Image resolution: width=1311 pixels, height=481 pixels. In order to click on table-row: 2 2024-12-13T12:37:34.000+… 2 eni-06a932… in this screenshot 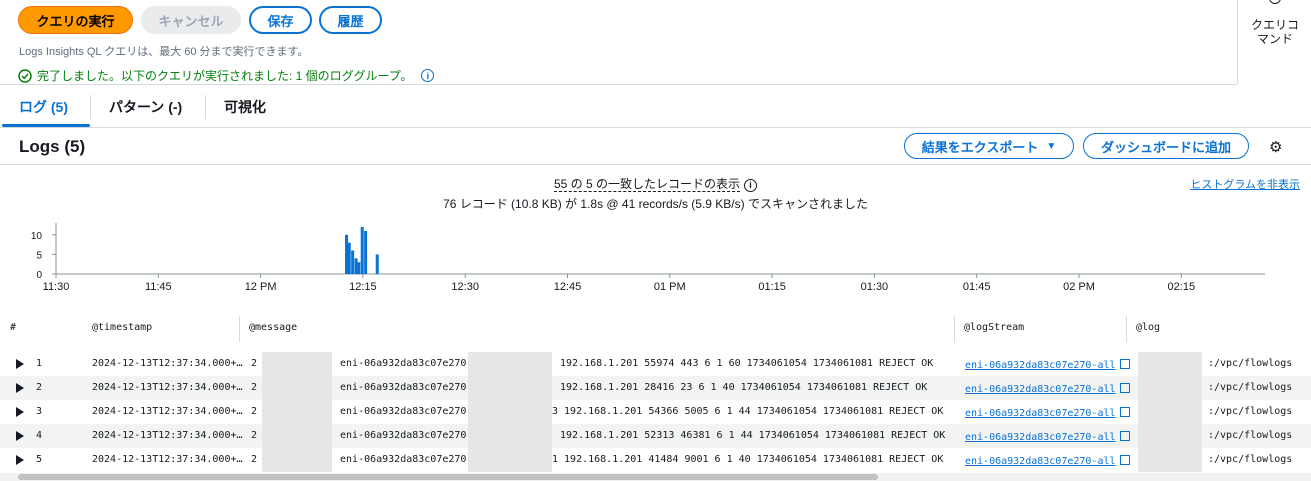, I will do `click(655, 388)`.